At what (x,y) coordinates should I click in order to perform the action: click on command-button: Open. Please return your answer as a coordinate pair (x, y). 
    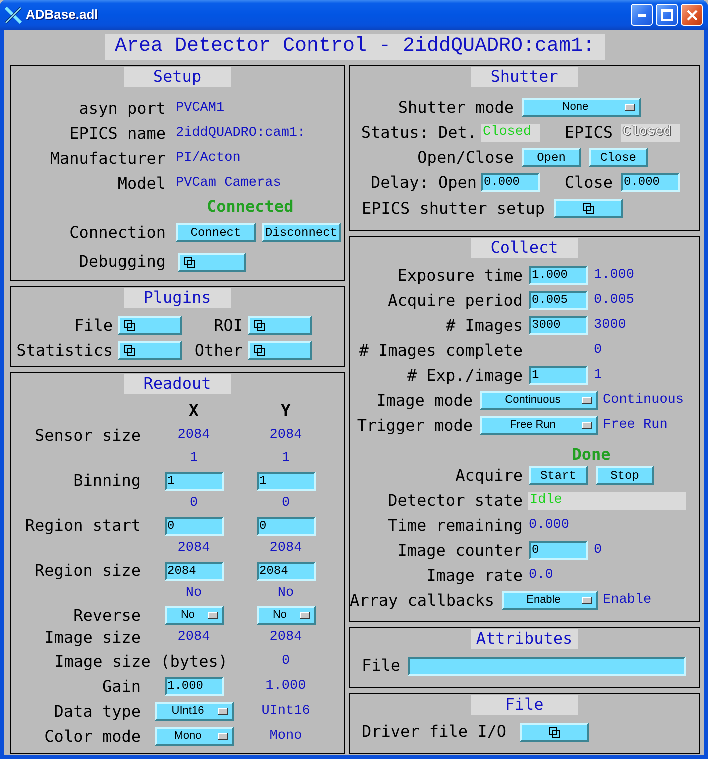
    Looking at the image, I should click on (551, 157).